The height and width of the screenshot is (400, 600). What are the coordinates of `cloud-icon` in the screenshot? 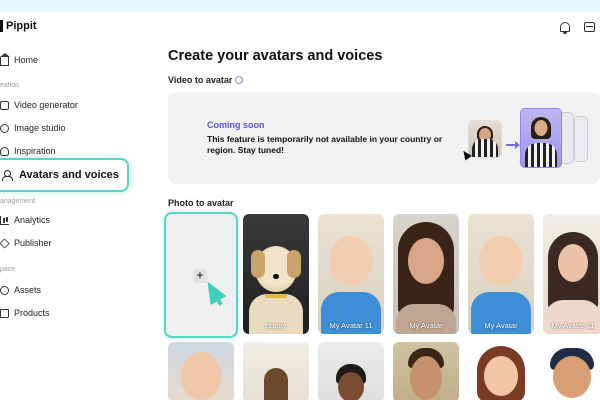 It's located at (4, 290).